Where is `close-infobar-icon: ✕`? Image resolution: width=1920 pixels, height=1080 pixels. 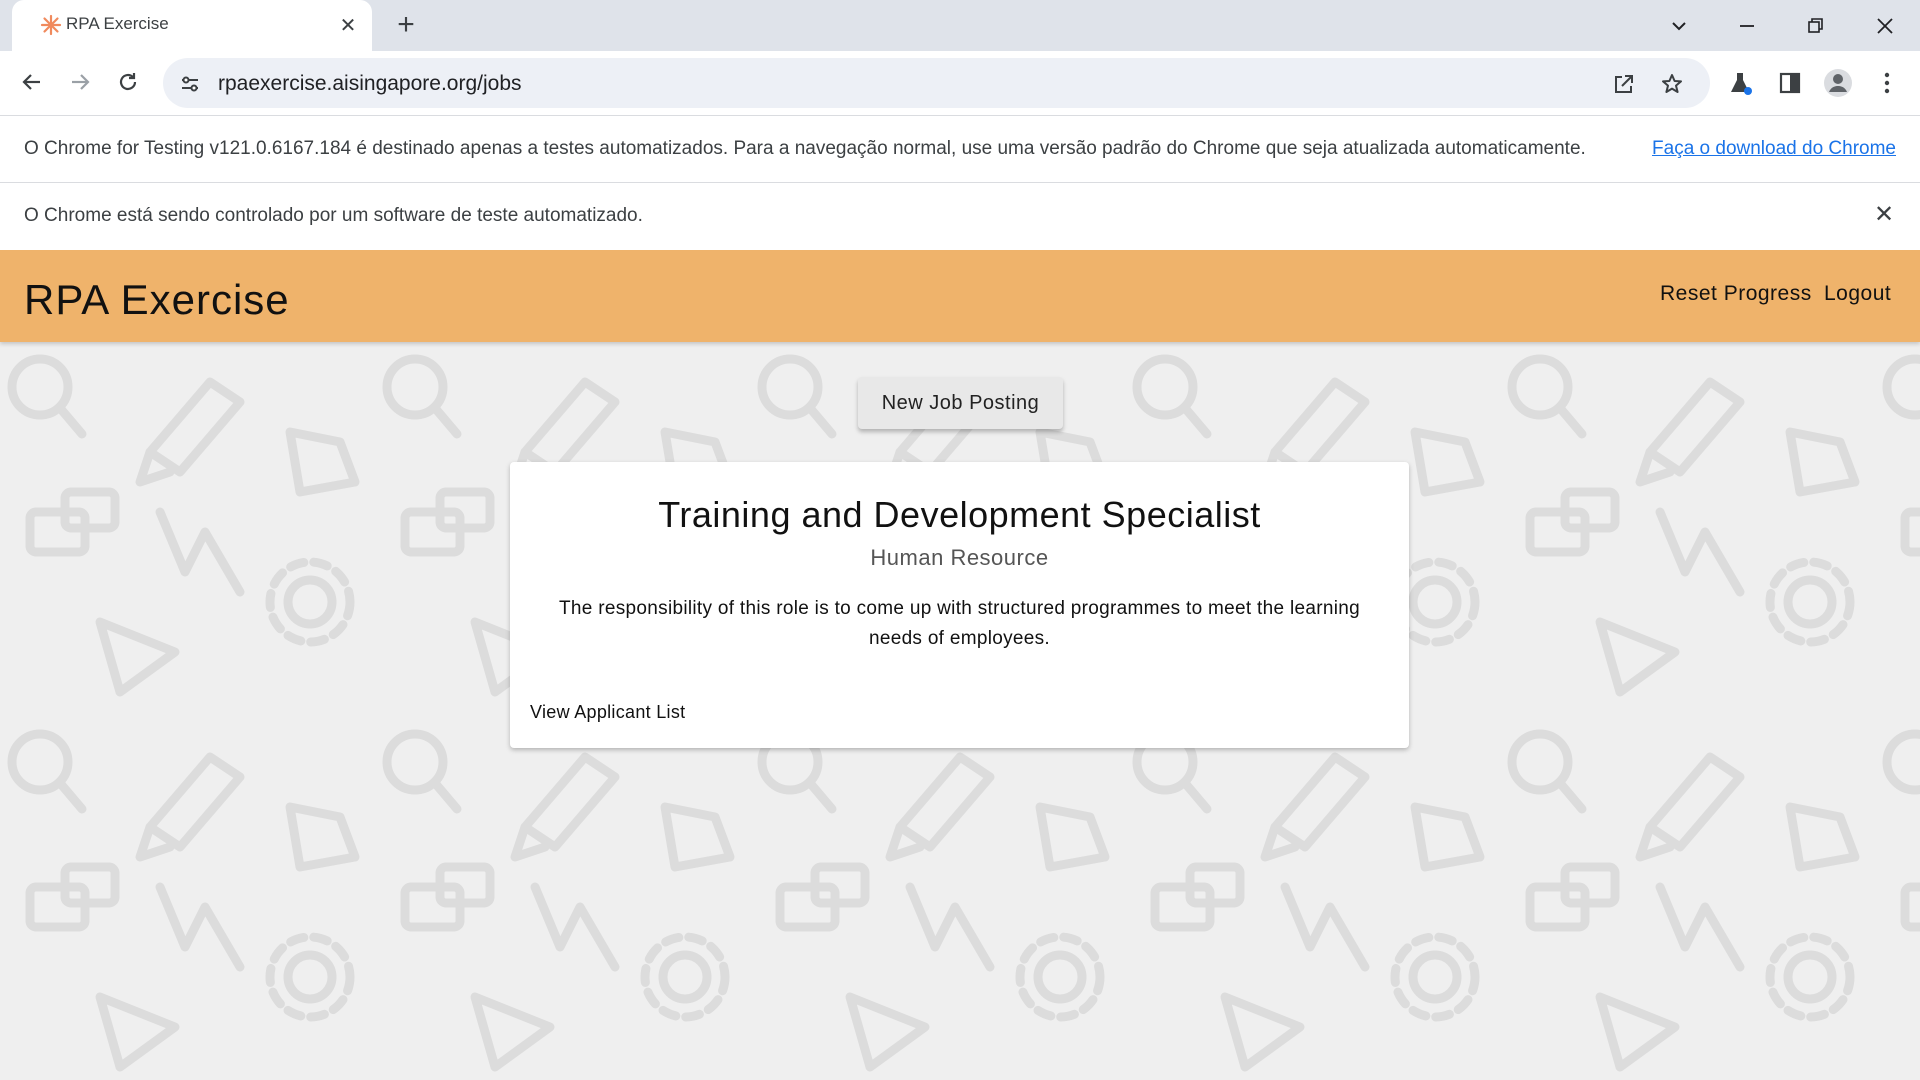
close-infobar-icon: ✕ is located at coordinates (1884, 215).